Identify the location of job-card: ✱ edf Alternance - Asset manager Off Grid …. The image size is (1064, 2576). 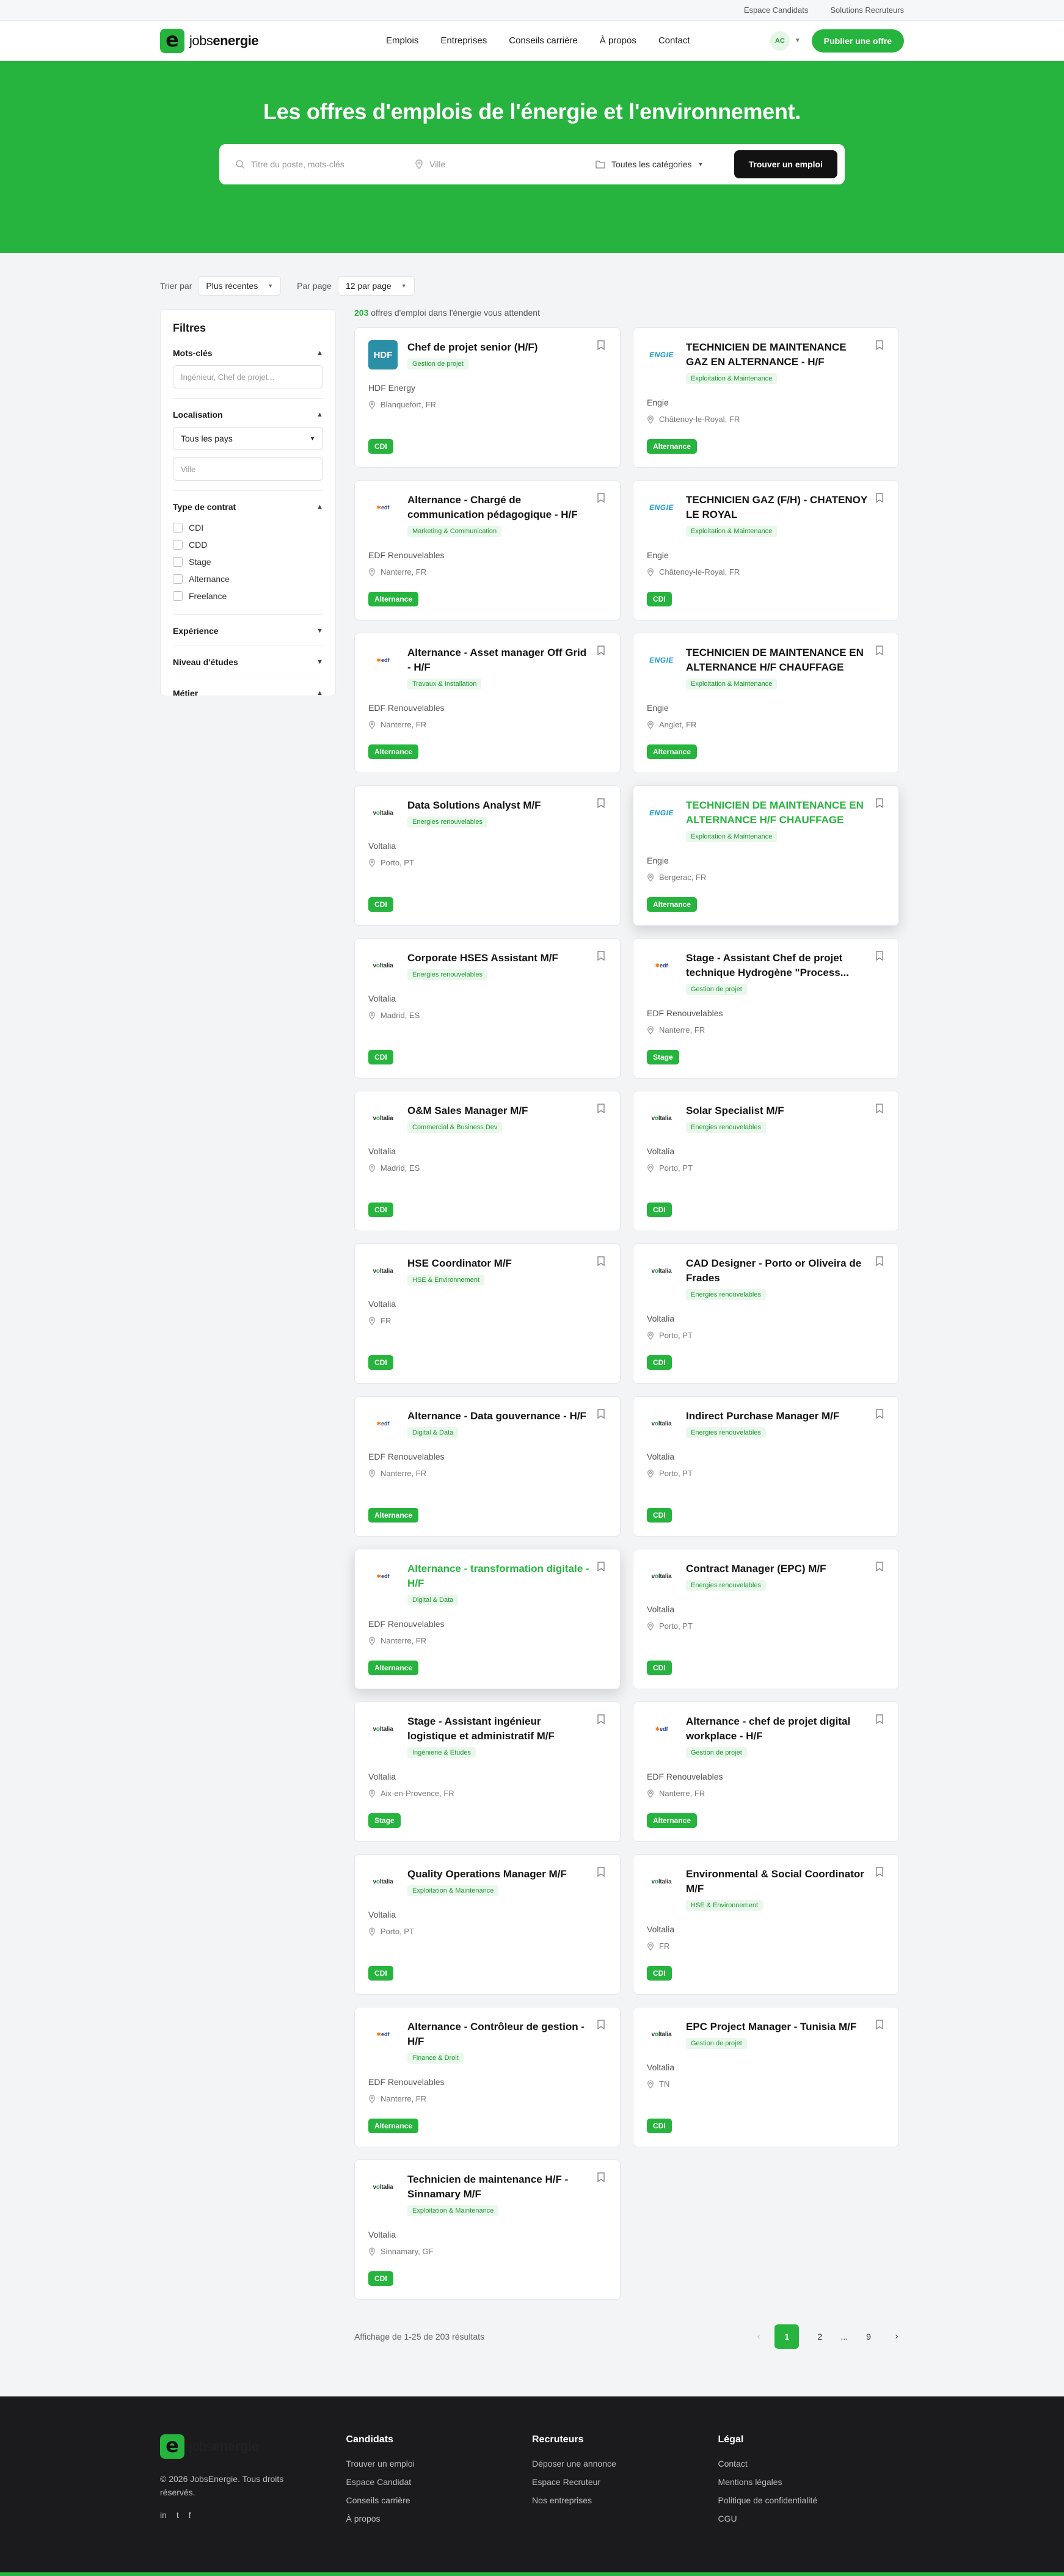
(488, 703).